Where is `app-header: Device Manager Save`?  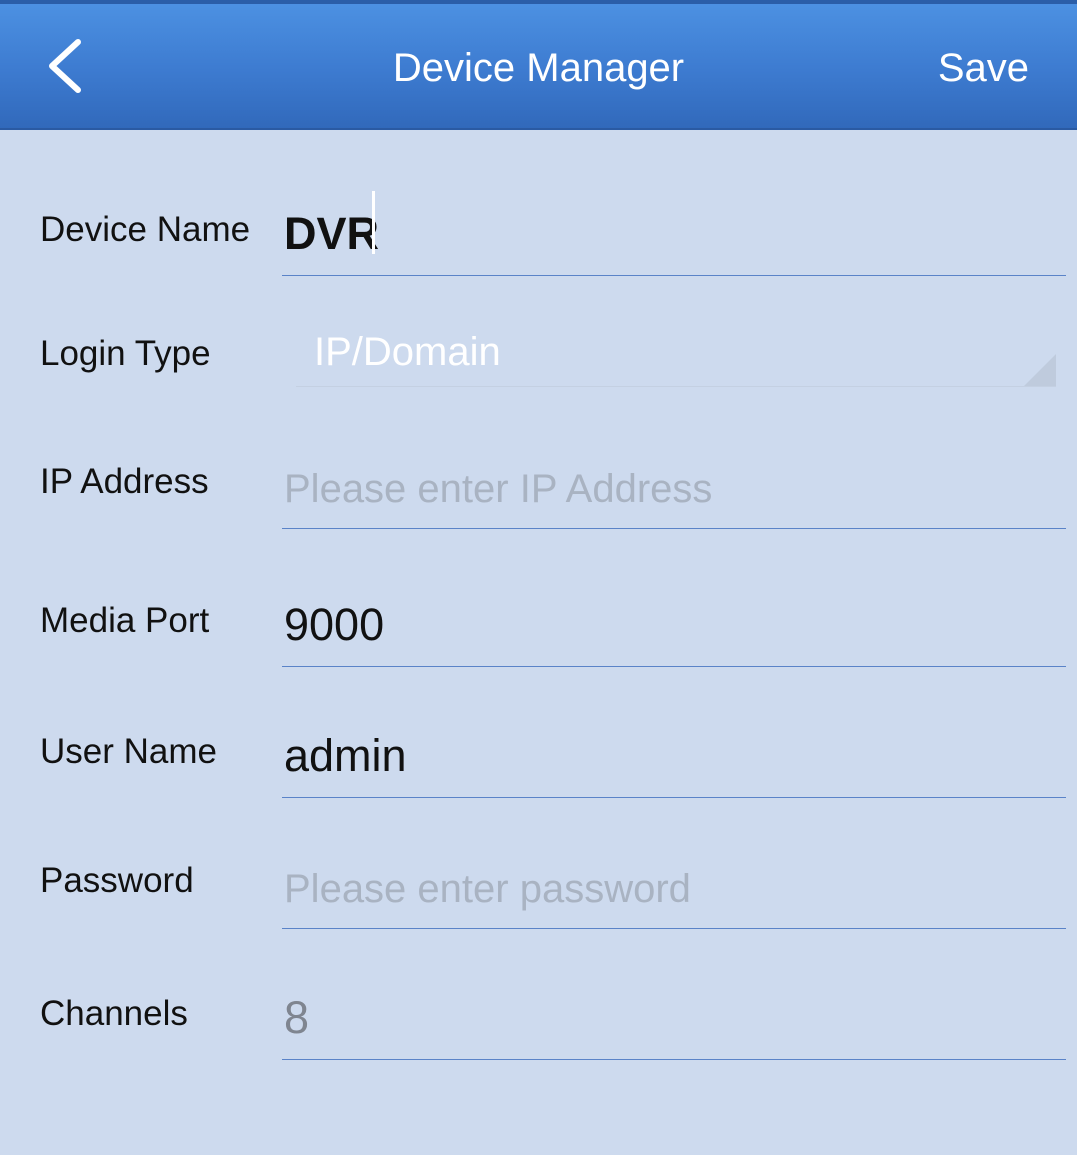
app-header: Device Manager Save is located at coordinates (538, 65).